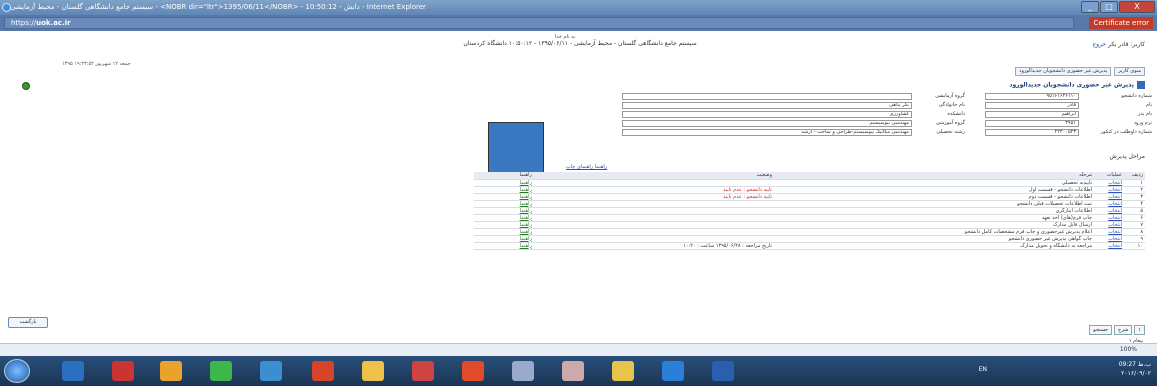 The image size is (1157, 386). I want to click on pager-search-button: جستجو, so click(1101, 330).